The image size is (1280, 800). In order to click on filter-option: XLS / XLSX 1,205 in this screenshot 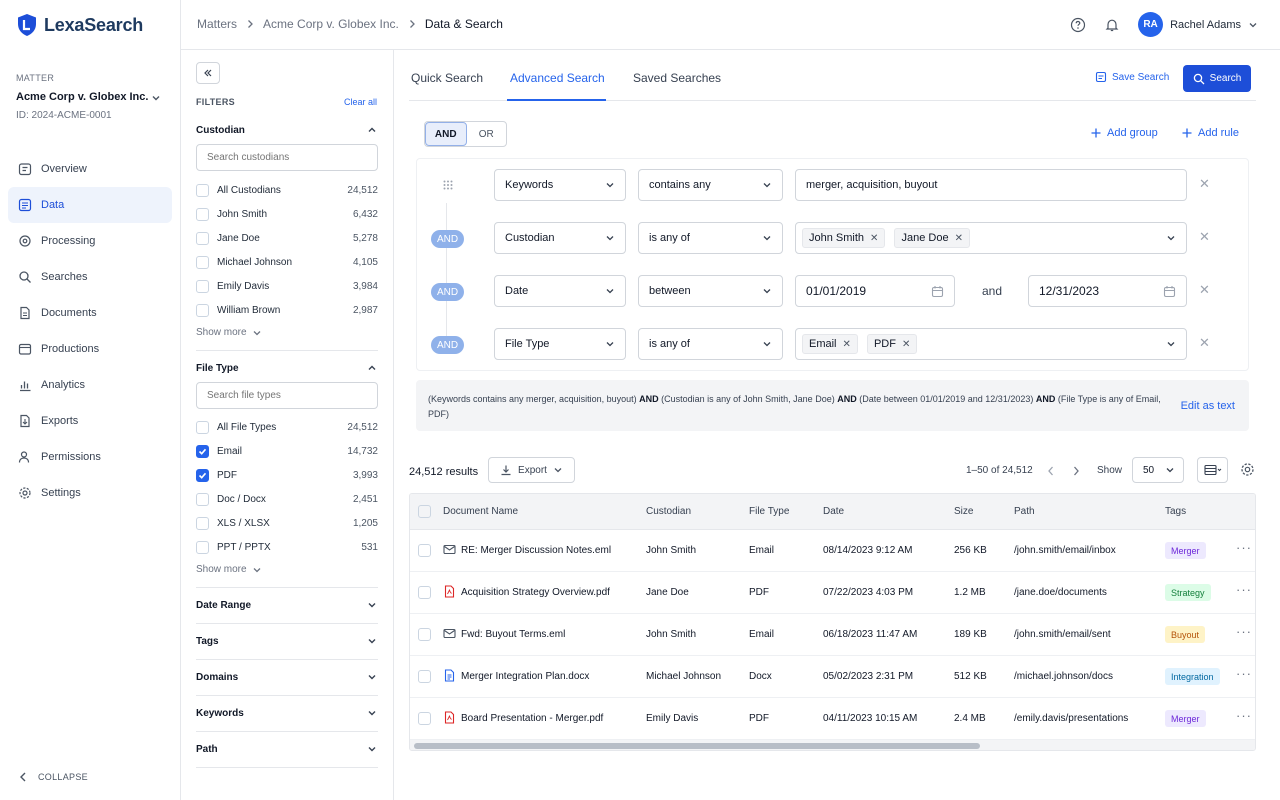, I will do `click(287, 523)`.